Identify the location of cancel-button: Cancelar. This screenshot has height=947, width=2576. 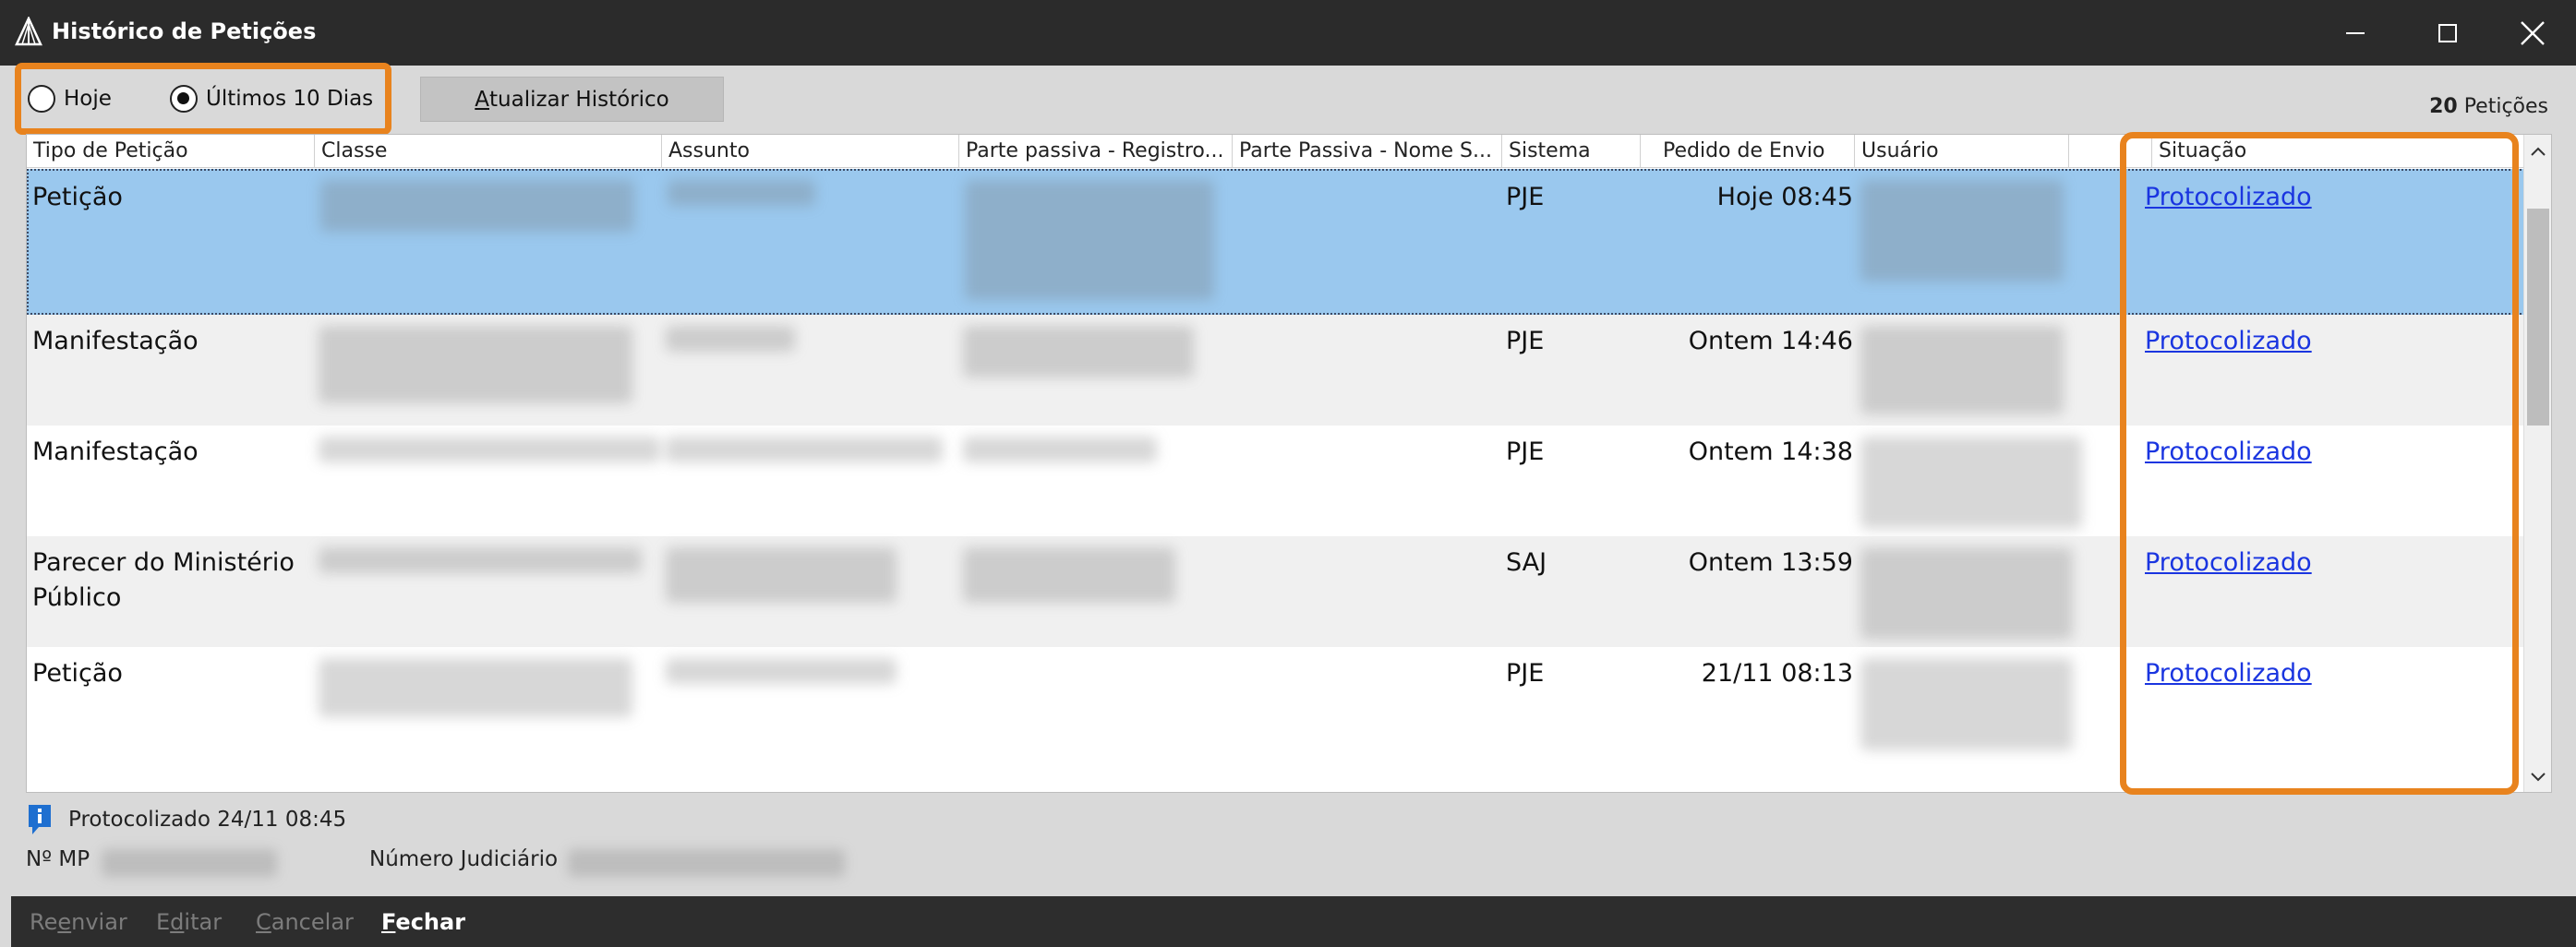
(305, 922).